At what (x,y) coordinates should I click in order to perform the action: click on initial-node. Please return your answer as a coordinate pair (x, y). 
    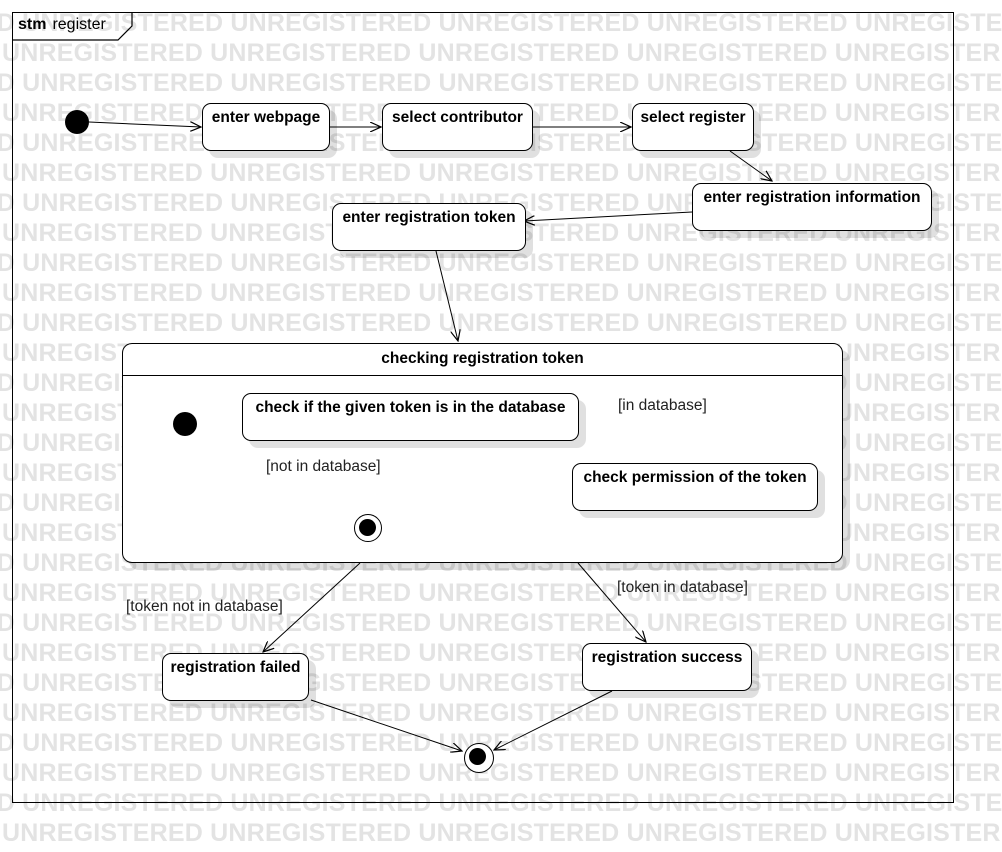
    Looking at the image, I should click on (77, 122).